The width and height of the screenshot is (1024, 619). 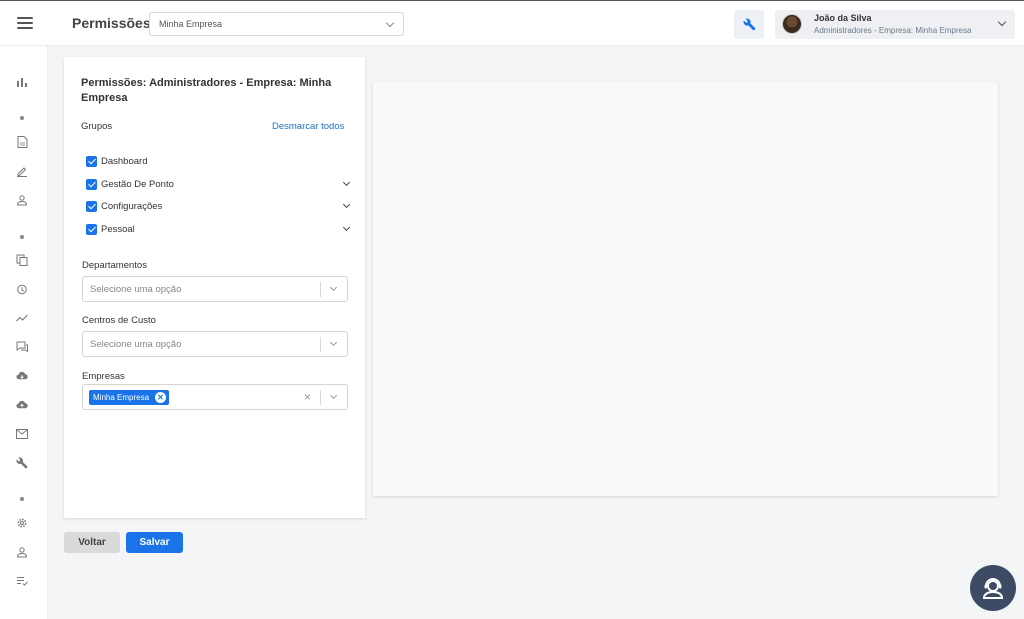 What do you see at coordinates (308, 126) in the screenshot?
I see `unselect-all-link: Desmarcar todos` at bounding box center [308, 126].